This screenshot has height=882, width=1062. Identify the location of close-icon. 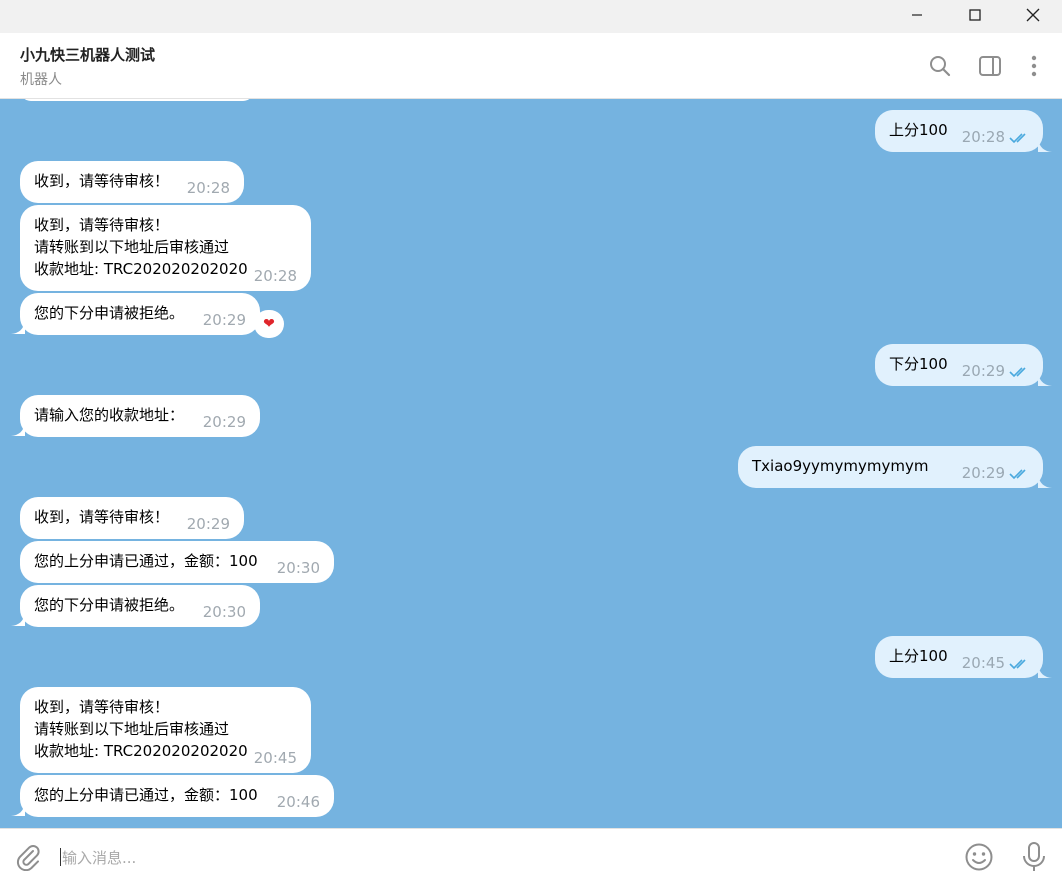
(1033, 15).